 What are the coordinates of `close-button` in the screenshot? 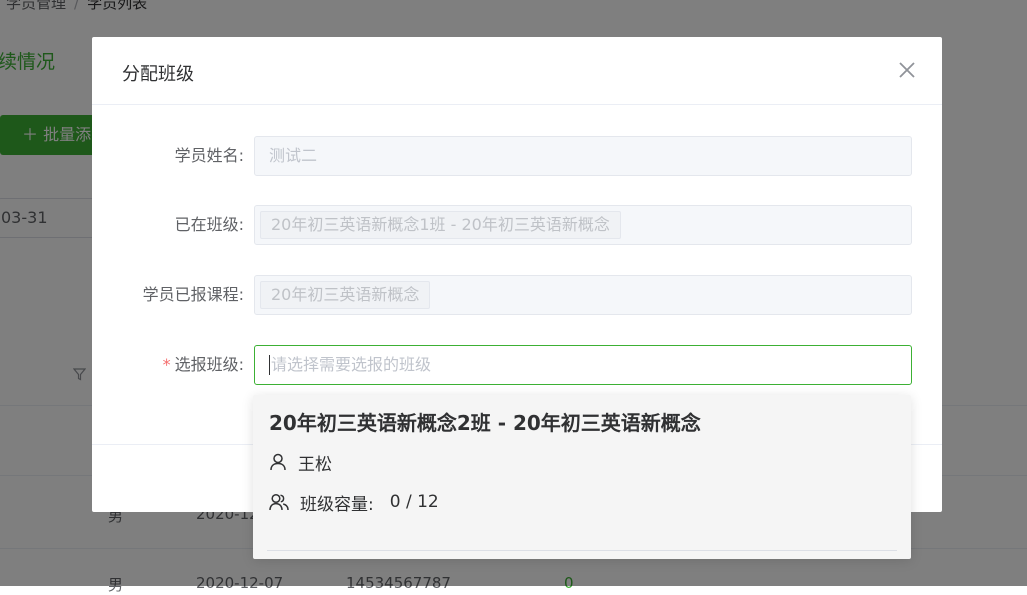 It's located at (907, 70).